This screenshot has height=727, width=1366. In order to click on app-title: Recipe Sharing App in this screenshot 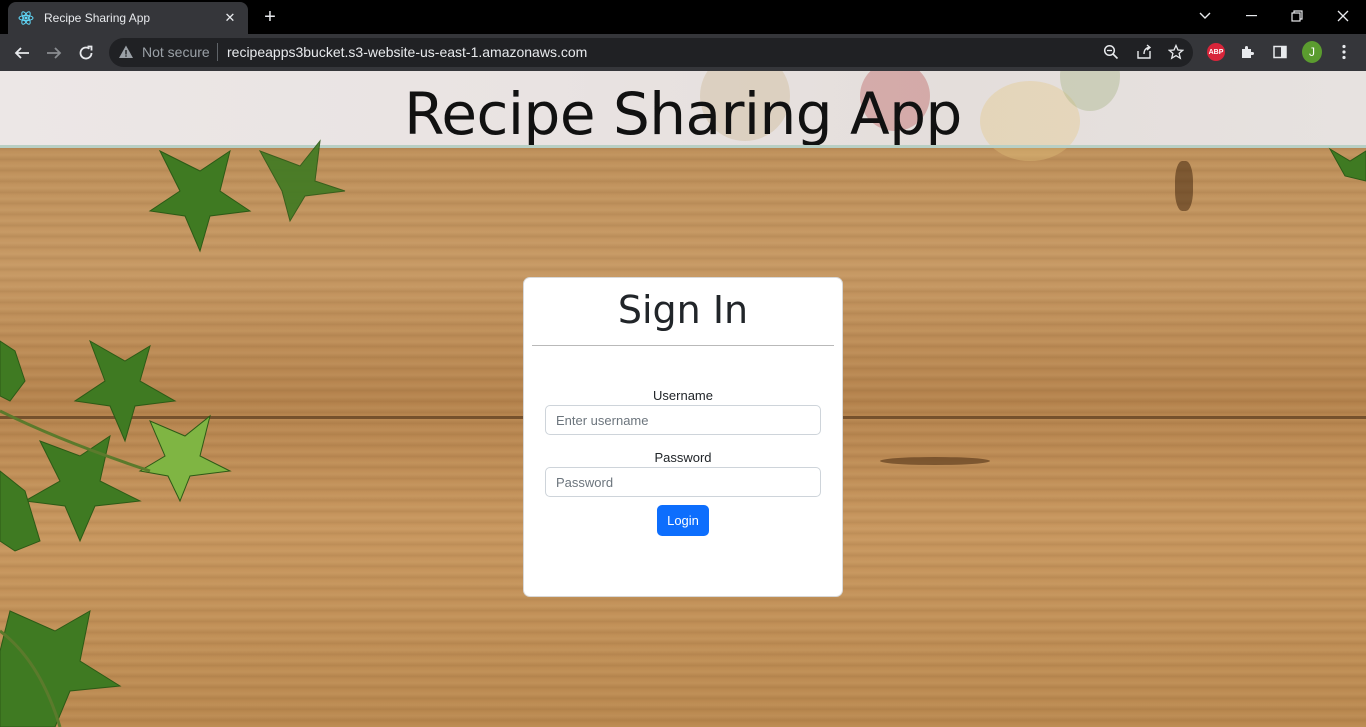, I will do `click(683, 114)`.